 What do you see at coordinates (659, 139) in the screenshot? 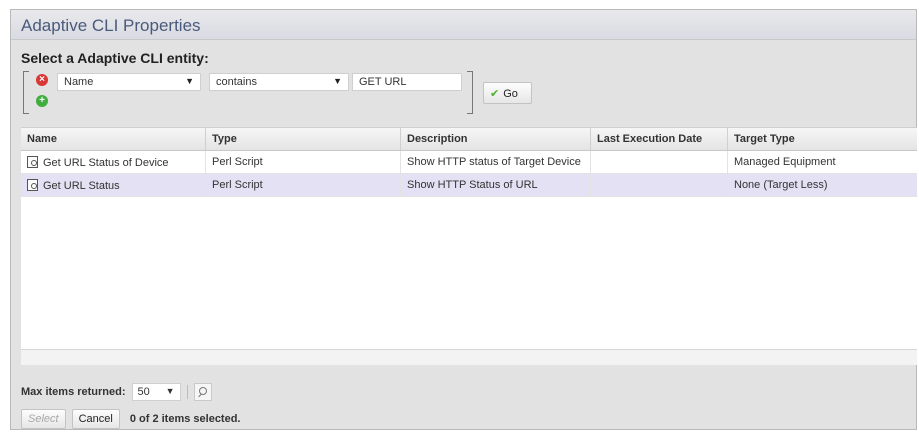
I see `column-header-last-execution-date: Last Execution Date` at bounding box center [659, 139].